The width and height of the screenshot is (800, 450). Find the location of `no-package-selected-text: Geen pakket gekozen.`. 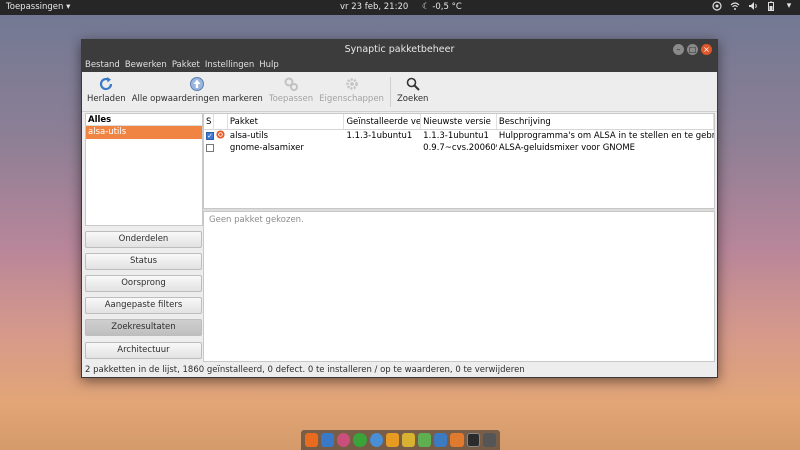

no-package-selected-text: Geen pakket gekozen. is located at coordinates (256, 220).